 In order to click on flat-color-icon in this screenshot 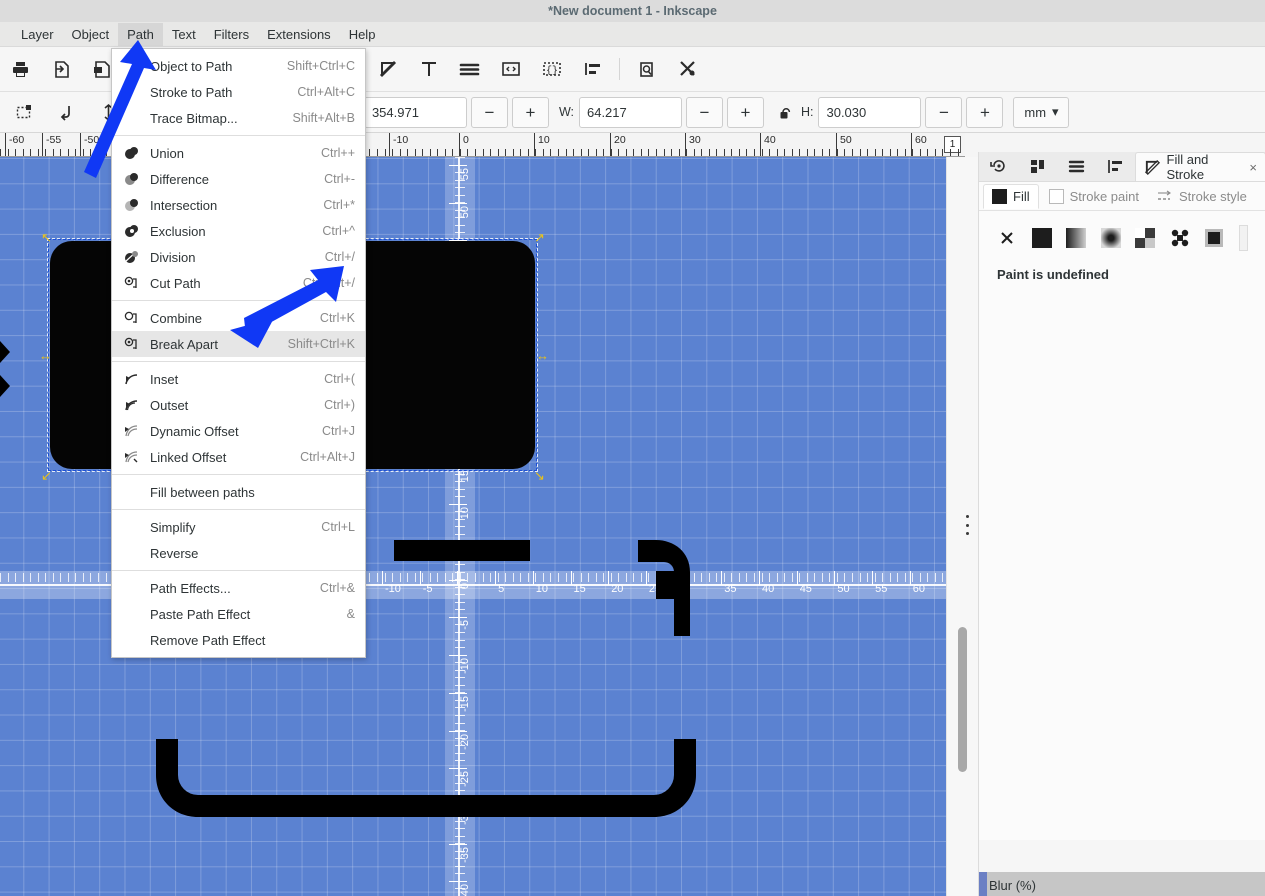, I will do `click(1042, 238)`.